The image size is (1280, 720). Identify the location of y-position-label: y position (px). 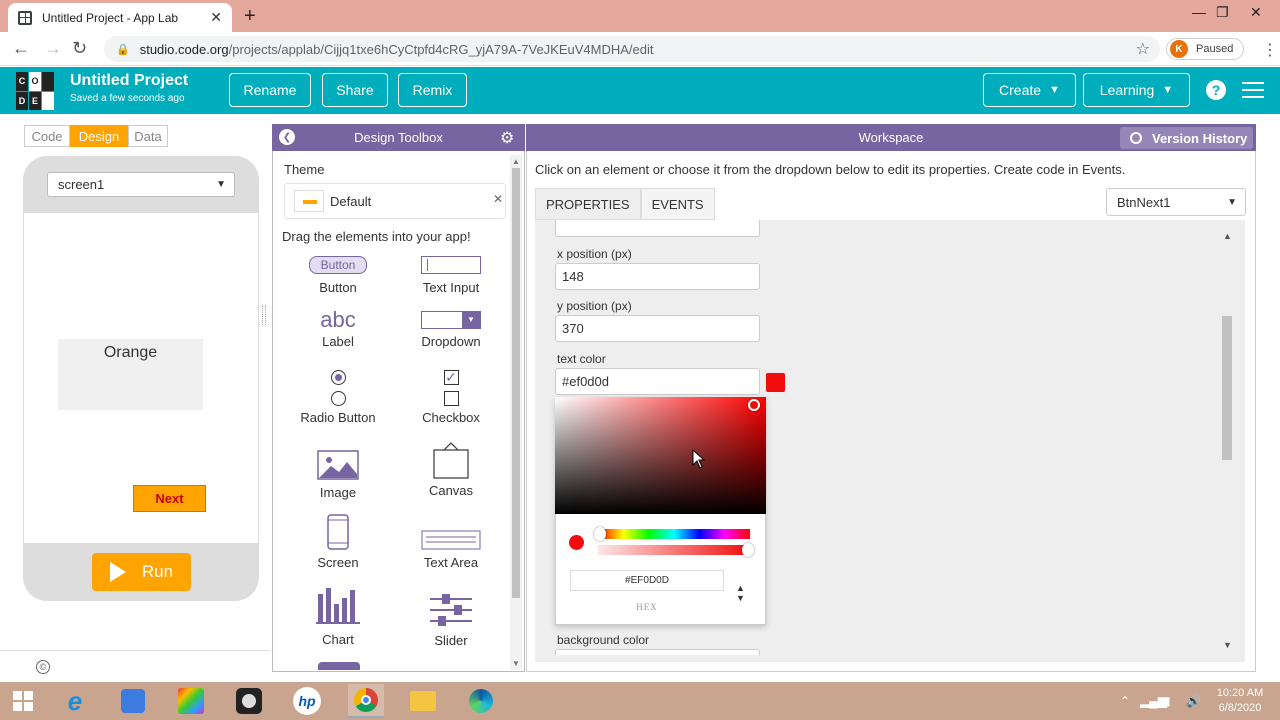
(594, 306).